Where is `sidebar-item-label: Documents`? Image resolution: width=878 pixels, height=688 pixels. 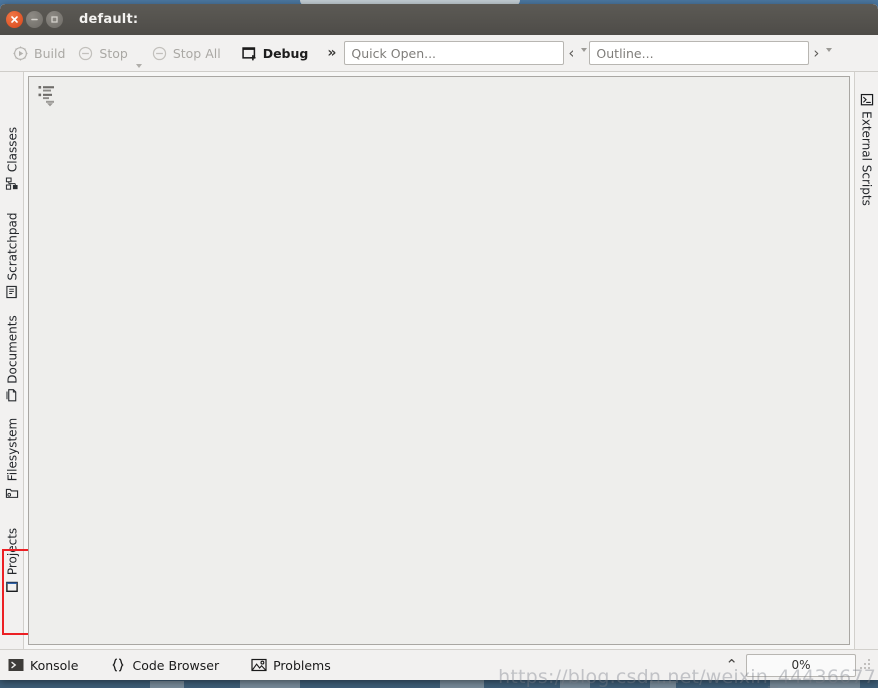 sidebar-item-label: Documents is located at coordinates (11, 349).